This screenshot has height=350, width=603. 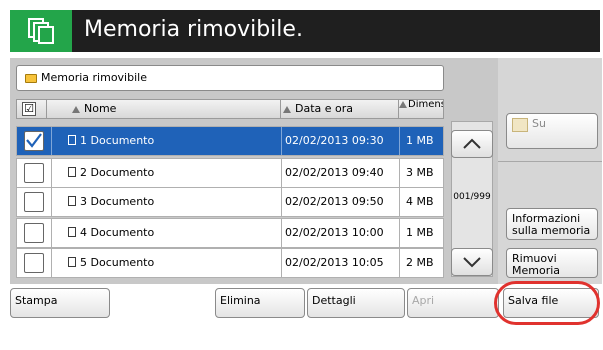 I want to click on row-datetime: 02/02/2013 09:30, so click(x=340, y=141).